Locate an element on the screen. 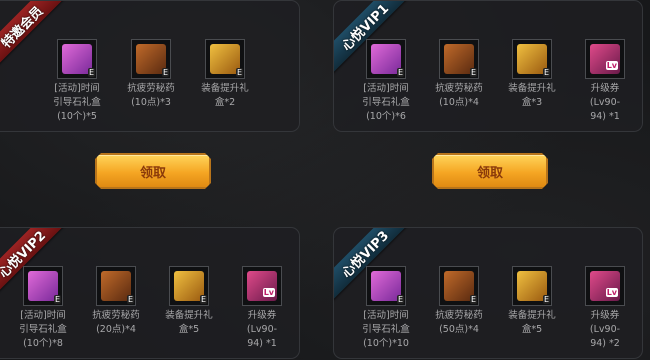 The image size is (650, 360). item-label: 装备提升礼 盒*3 is located at coordinates (532, 95).